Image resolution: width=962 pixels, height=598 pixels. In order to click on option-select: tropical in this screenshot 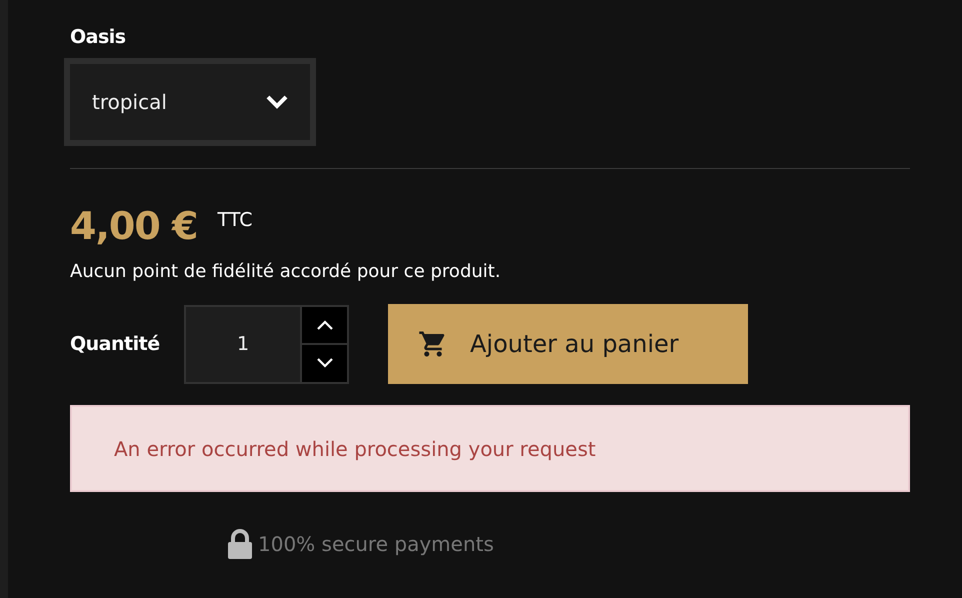, I will do `click(190, 102)`.